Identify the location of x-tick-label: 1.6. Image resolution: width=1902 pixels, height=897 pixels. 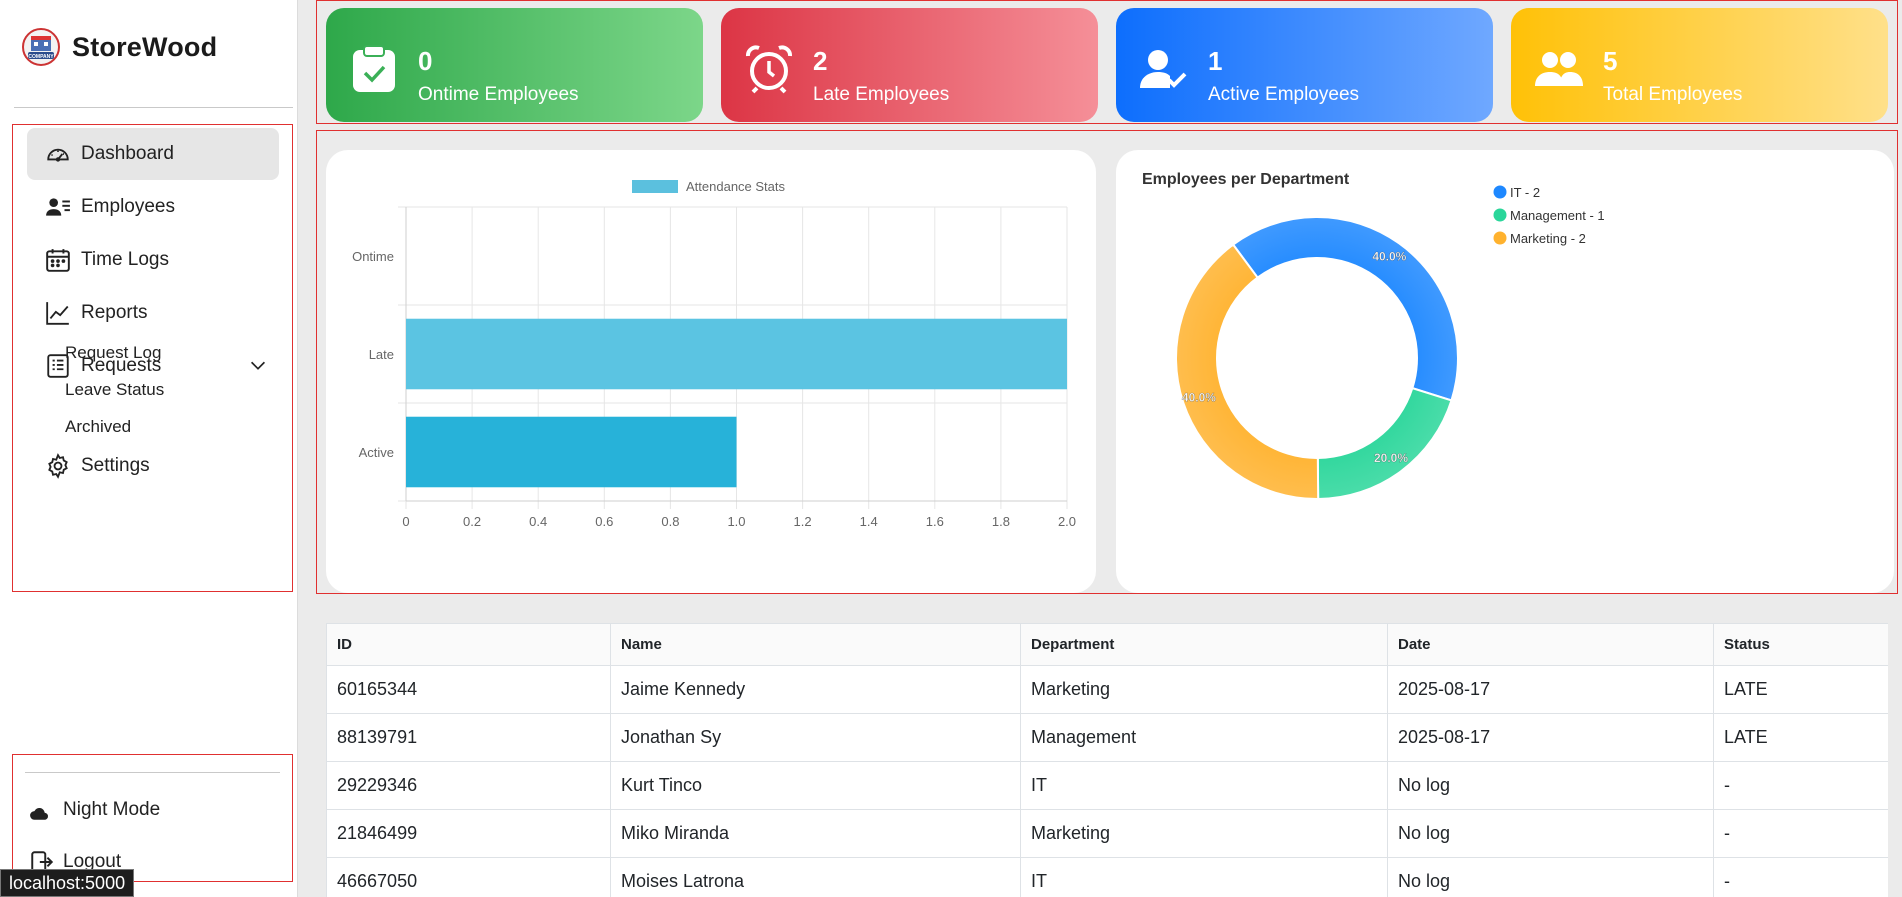
(935, 521).